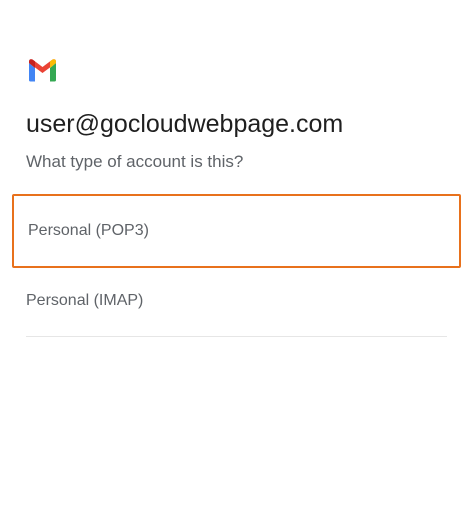 This screenshot has height=512, width=474. Describe the element at coordinates (236, 231) in the screenshot. I see `option-personal-pop3: Personal (POP3)` at that location.